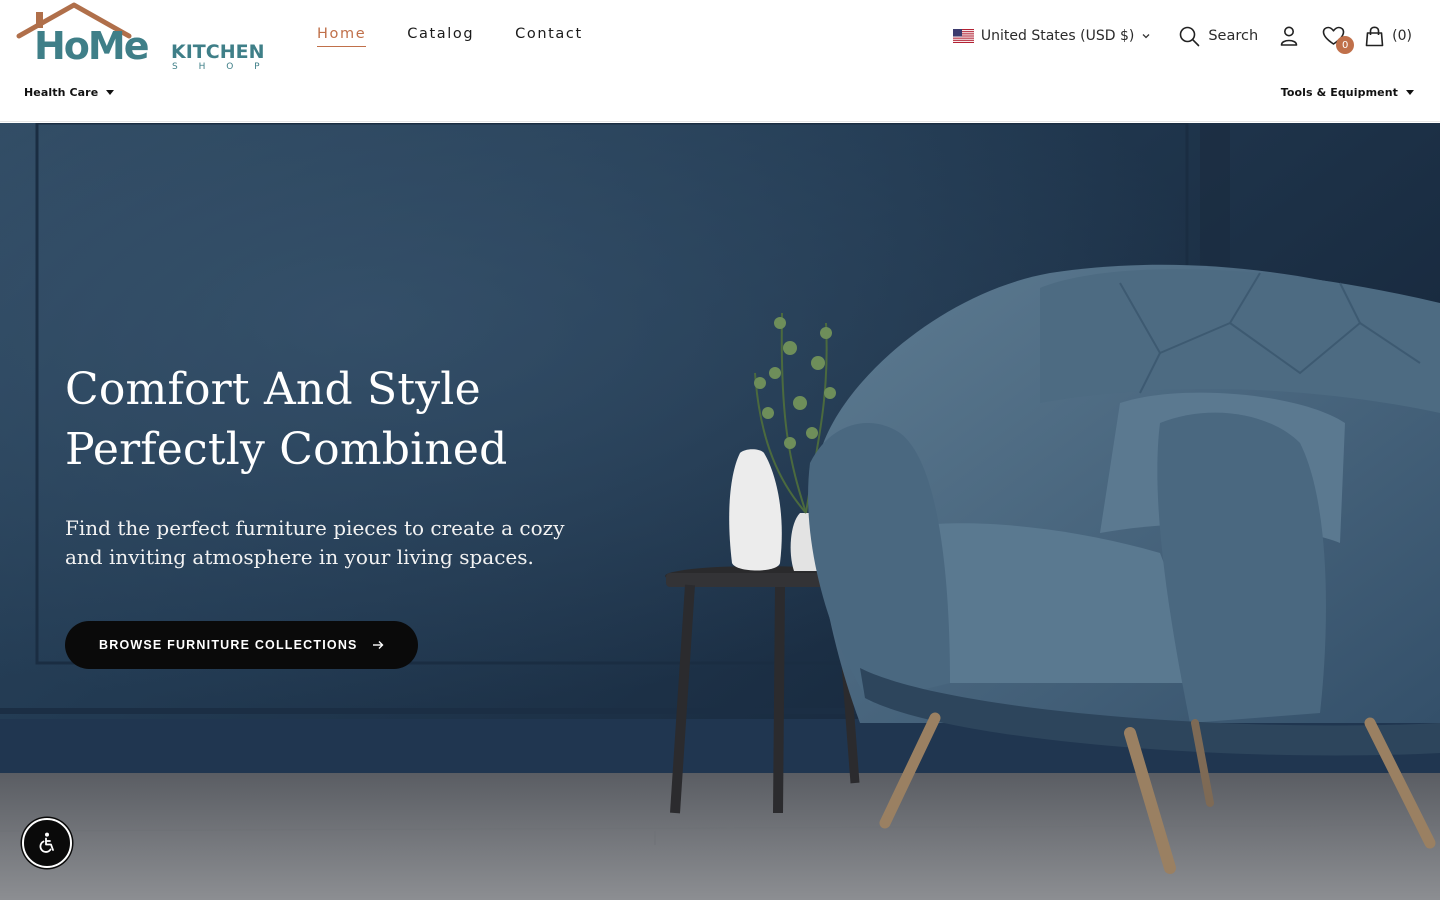  I want to click on logo-kitchen-text: KITCHEN, so click(217, 52).